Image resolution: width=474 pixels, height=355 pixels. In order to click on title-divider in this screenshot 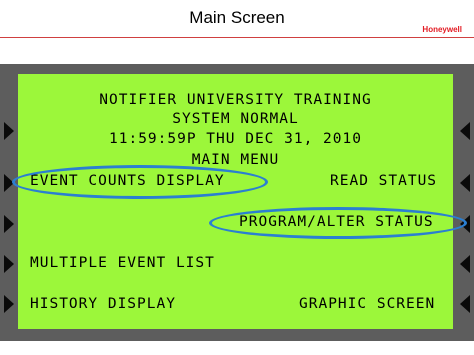, I will do `click(237, 37)`.